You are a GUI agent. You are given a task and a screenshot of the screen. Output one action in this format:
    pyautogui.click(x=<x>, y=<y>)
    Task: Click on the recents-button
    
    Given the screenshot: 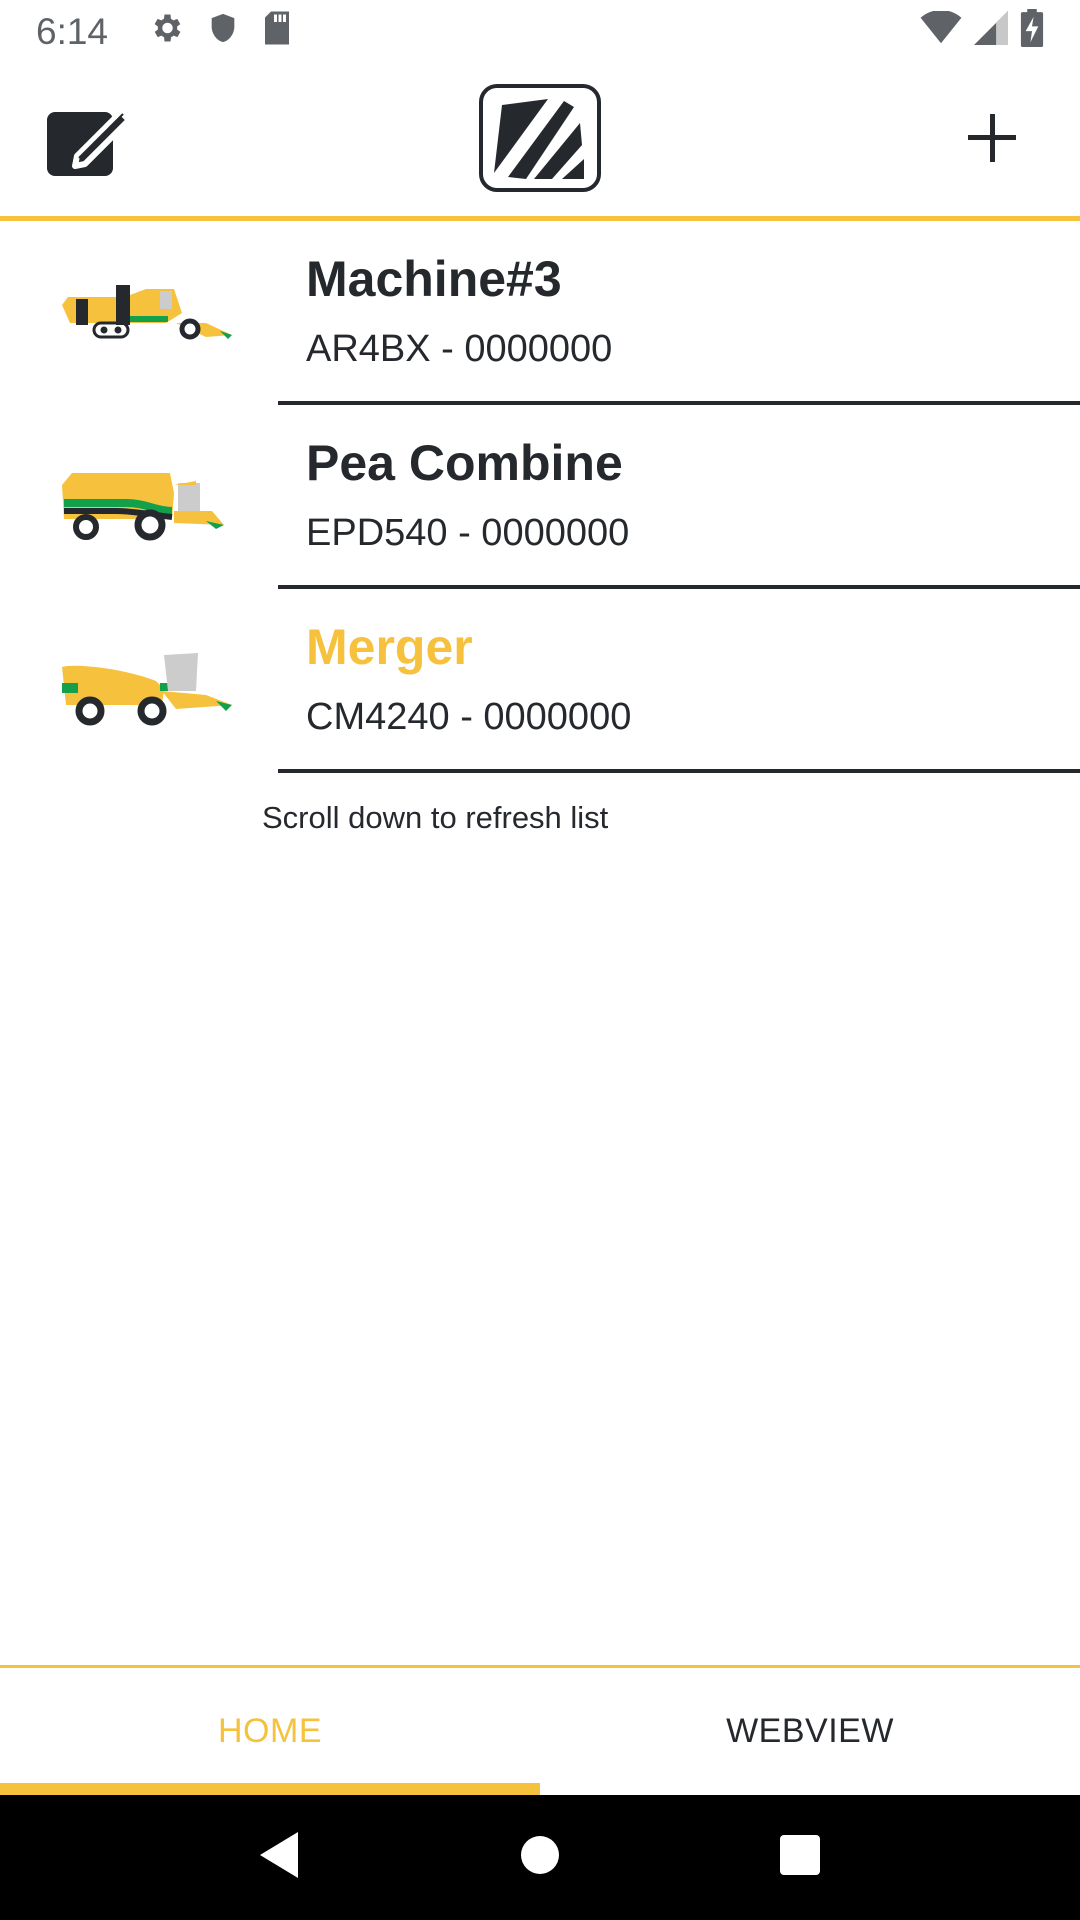 What is the action you would take?
    pyautogui.click(x=800, y=1858)
    